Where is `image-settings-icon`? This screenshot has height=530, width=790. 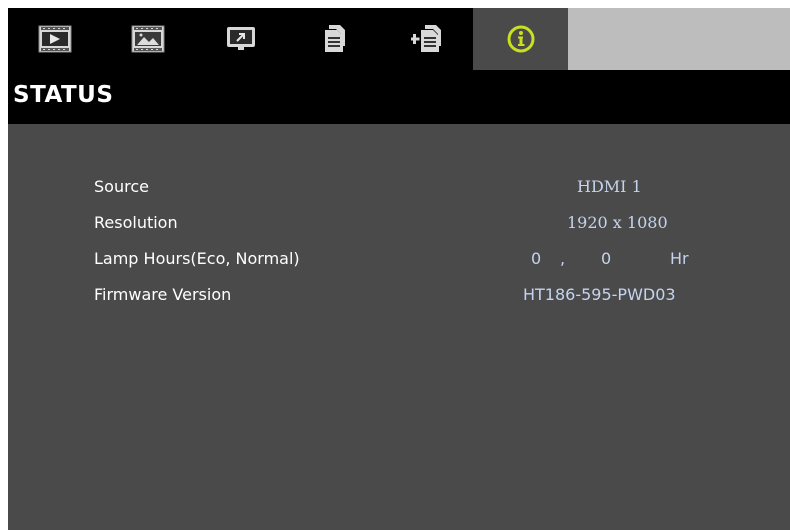 image-settings-icon is located at coordinates (55, 39).